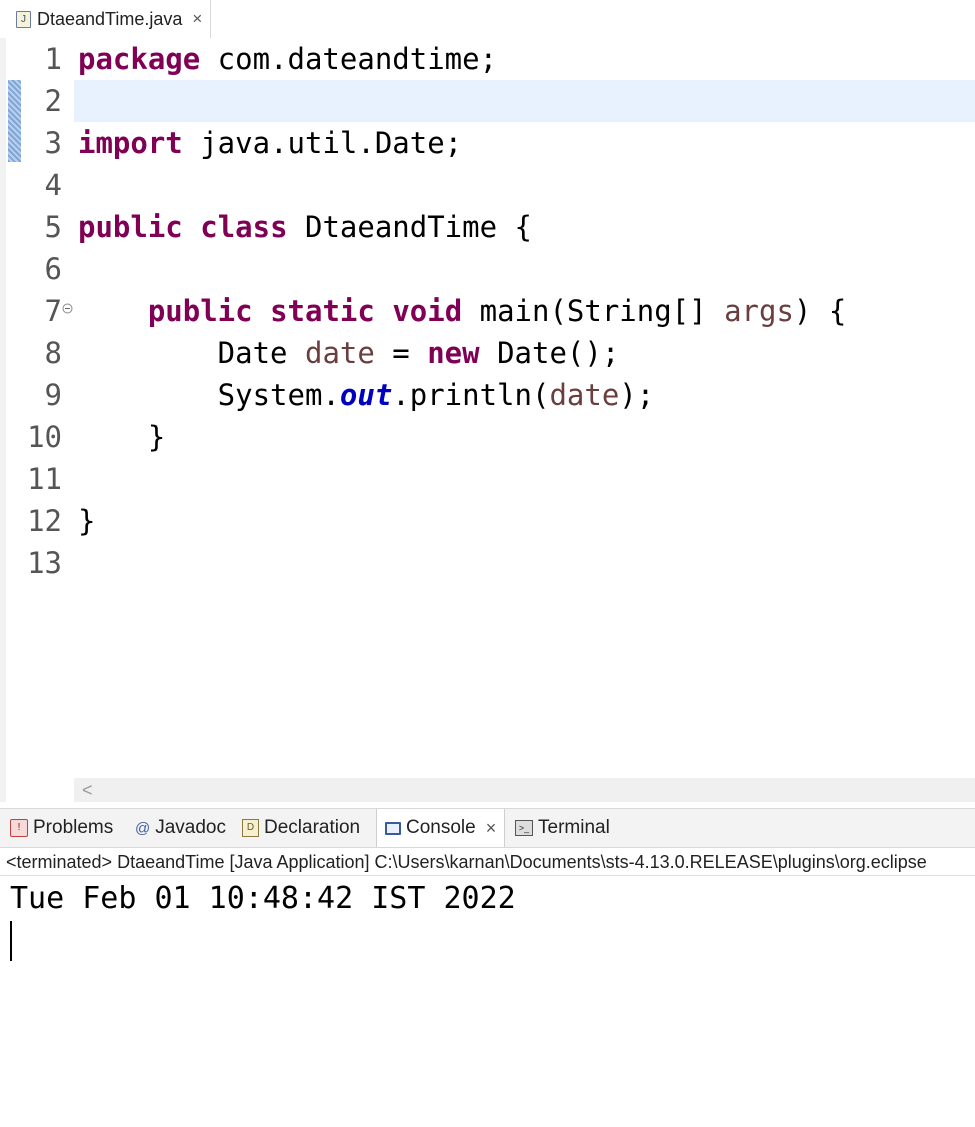 Image resolution: width=975 pixels, height=1127 pixels. Describe the element at coordinates (53, 101) in the screenshot. I see `line-number: 2` at that location.